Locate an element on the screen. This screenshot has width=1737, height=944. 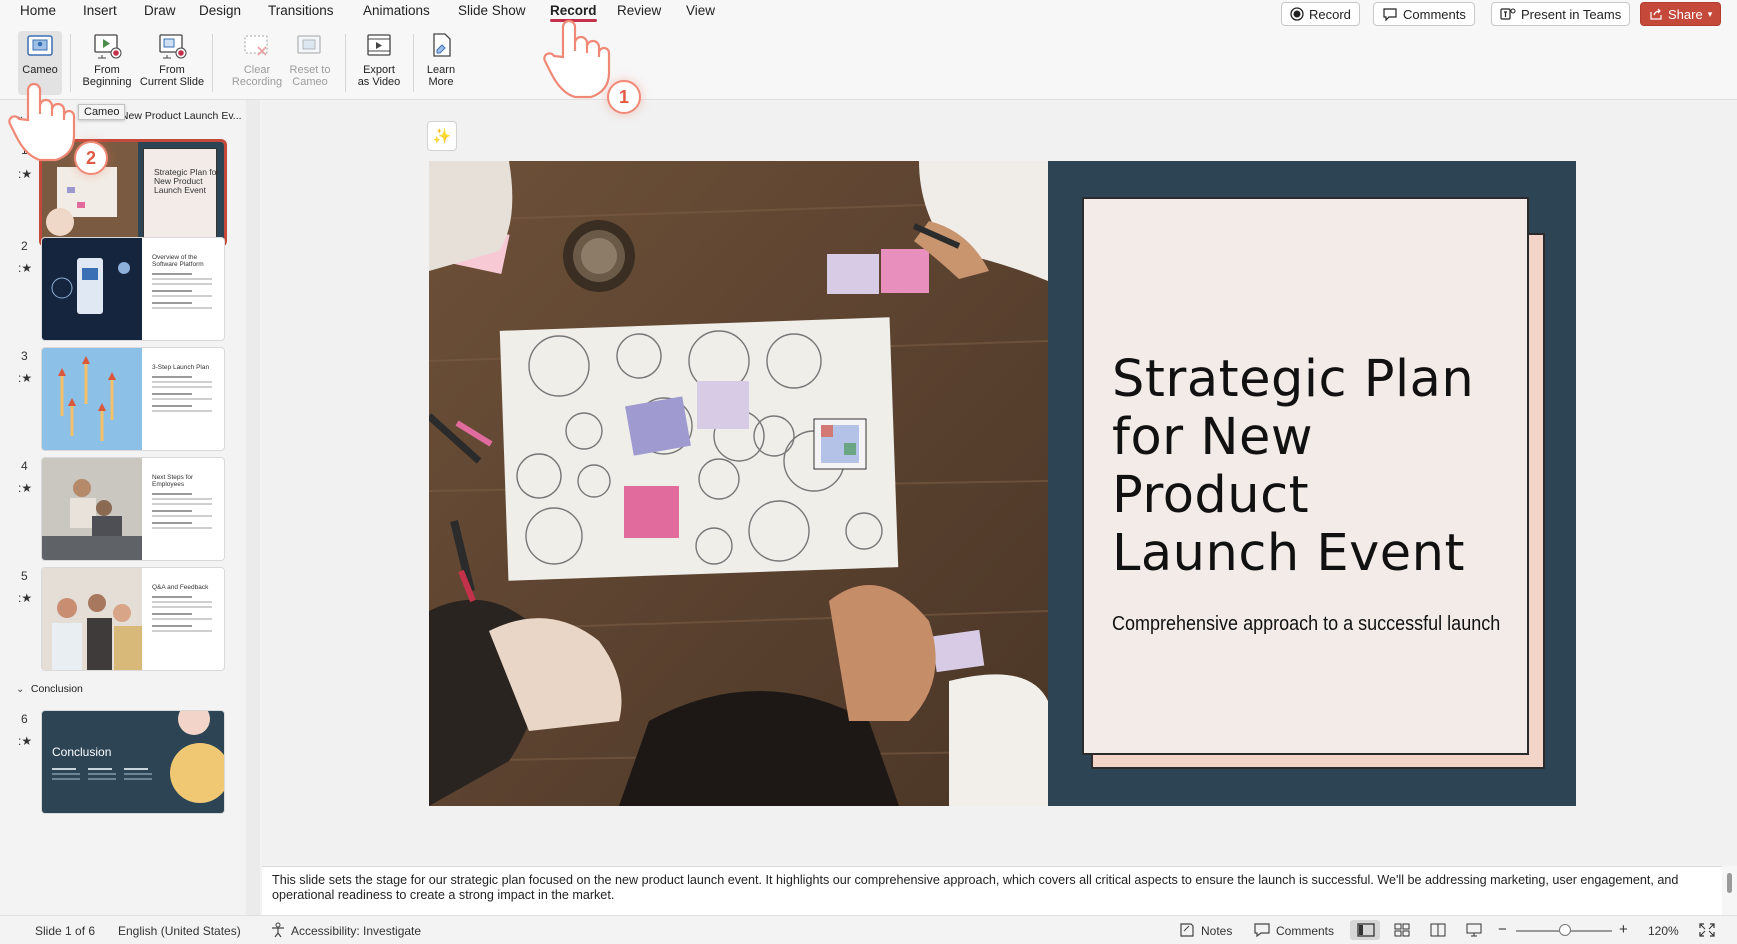
step-badge-2: 2 is located at coordinates (91, 158).